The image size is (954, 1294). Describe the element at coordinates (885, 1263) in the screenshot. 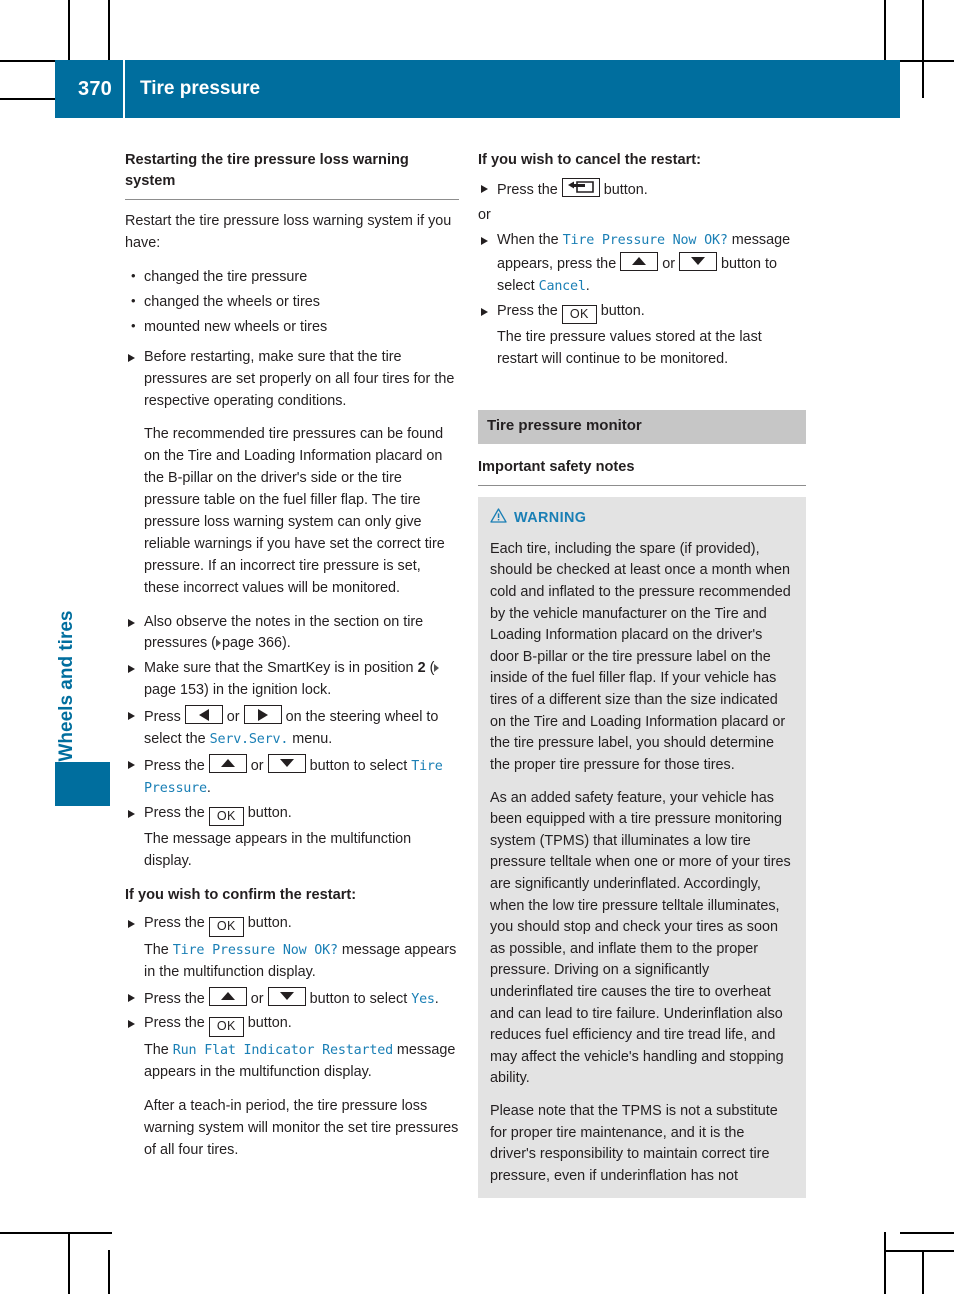

I see `cropmark-bottom-right-v` at that location.